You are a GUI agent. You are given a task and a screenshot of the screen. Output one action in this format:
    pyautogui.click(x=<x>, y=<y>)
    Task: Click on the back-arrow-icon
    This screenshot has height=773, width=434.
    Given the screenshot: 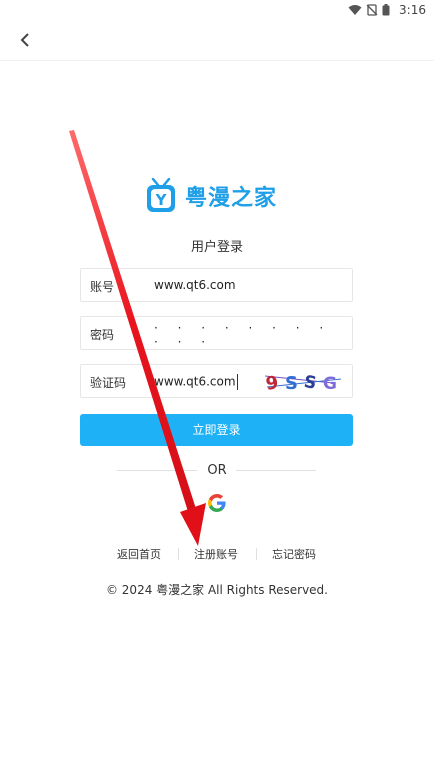 What is the action you would take?
    pyautogui.click(x=24, y=40)
    